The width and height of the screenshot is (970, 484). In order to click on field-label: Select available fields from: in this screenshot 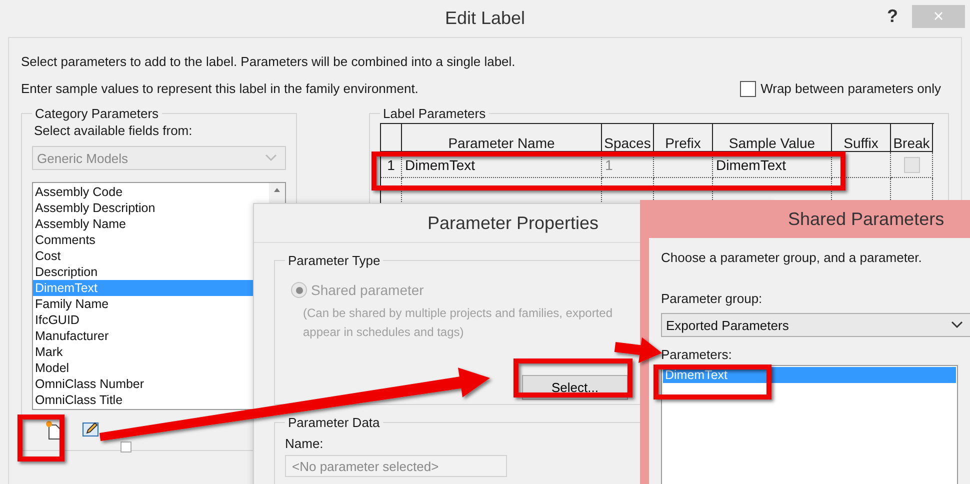, I will do `click(113, 130)`.